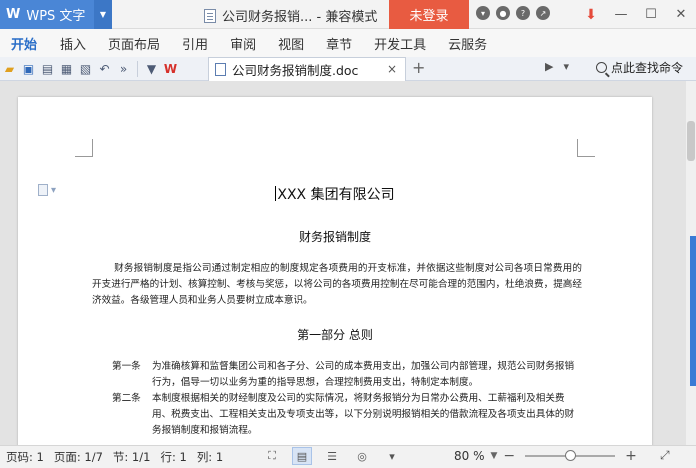 This screenshot has height=468, width=696. What do you see at coordinates (681, 14) in the screenshot?
I see `close-button: ✕` at bounding box center [681, 14].